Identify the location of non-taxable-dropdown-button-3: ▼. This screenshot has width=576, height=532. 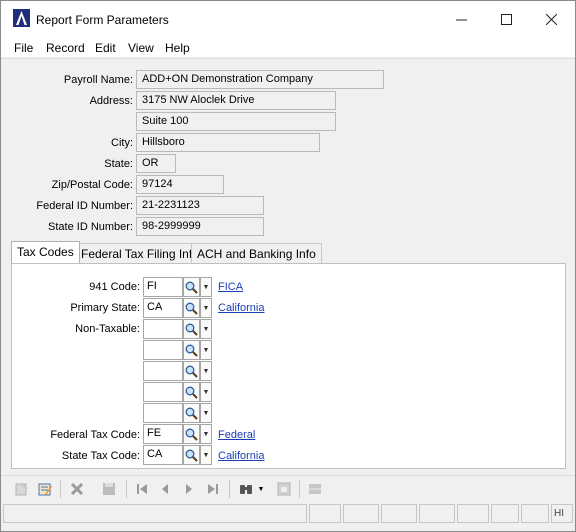
(206, 371).